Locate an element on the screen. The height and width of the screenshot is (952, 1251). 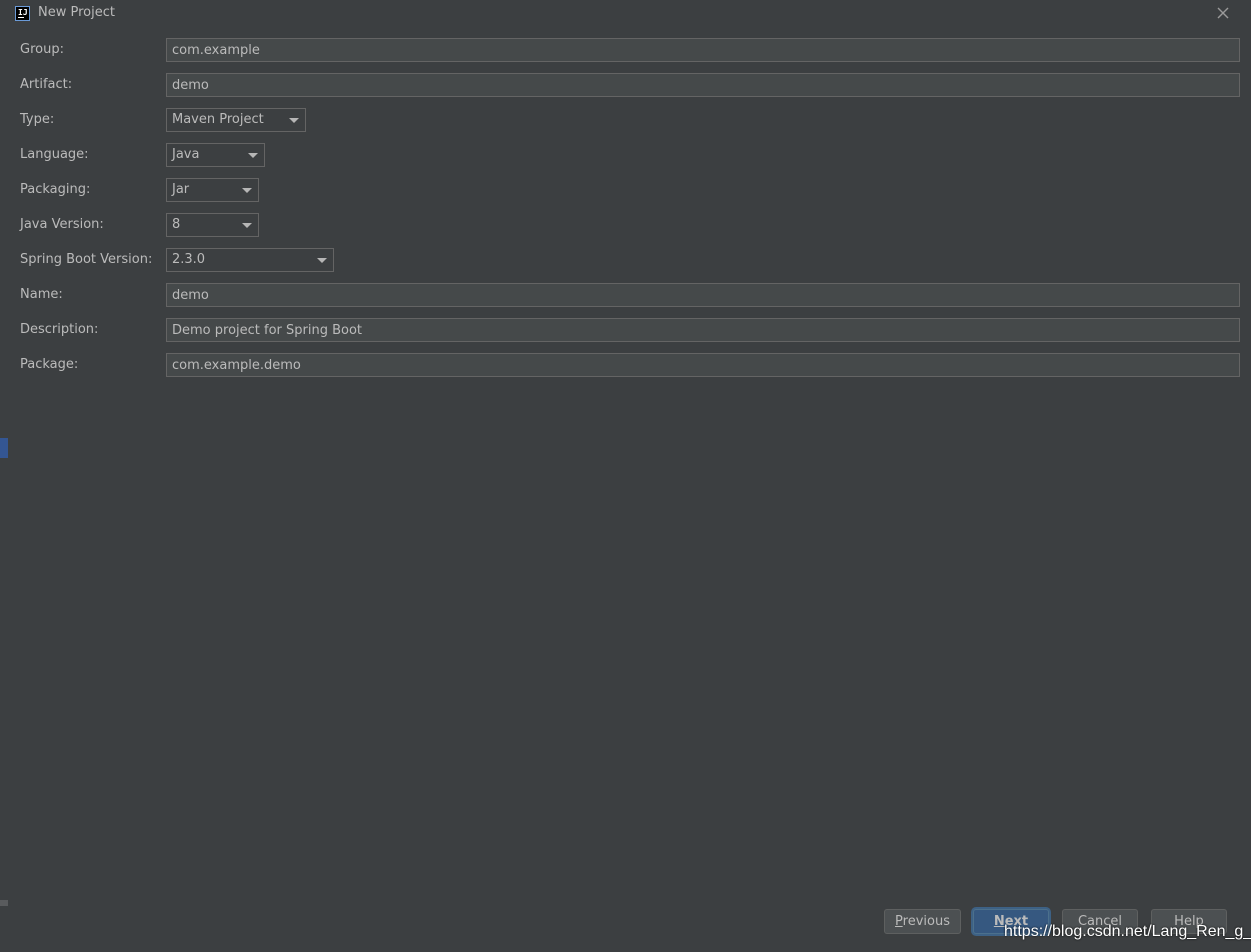
previous-label-rest: revious is located at coordinates (926, 921).